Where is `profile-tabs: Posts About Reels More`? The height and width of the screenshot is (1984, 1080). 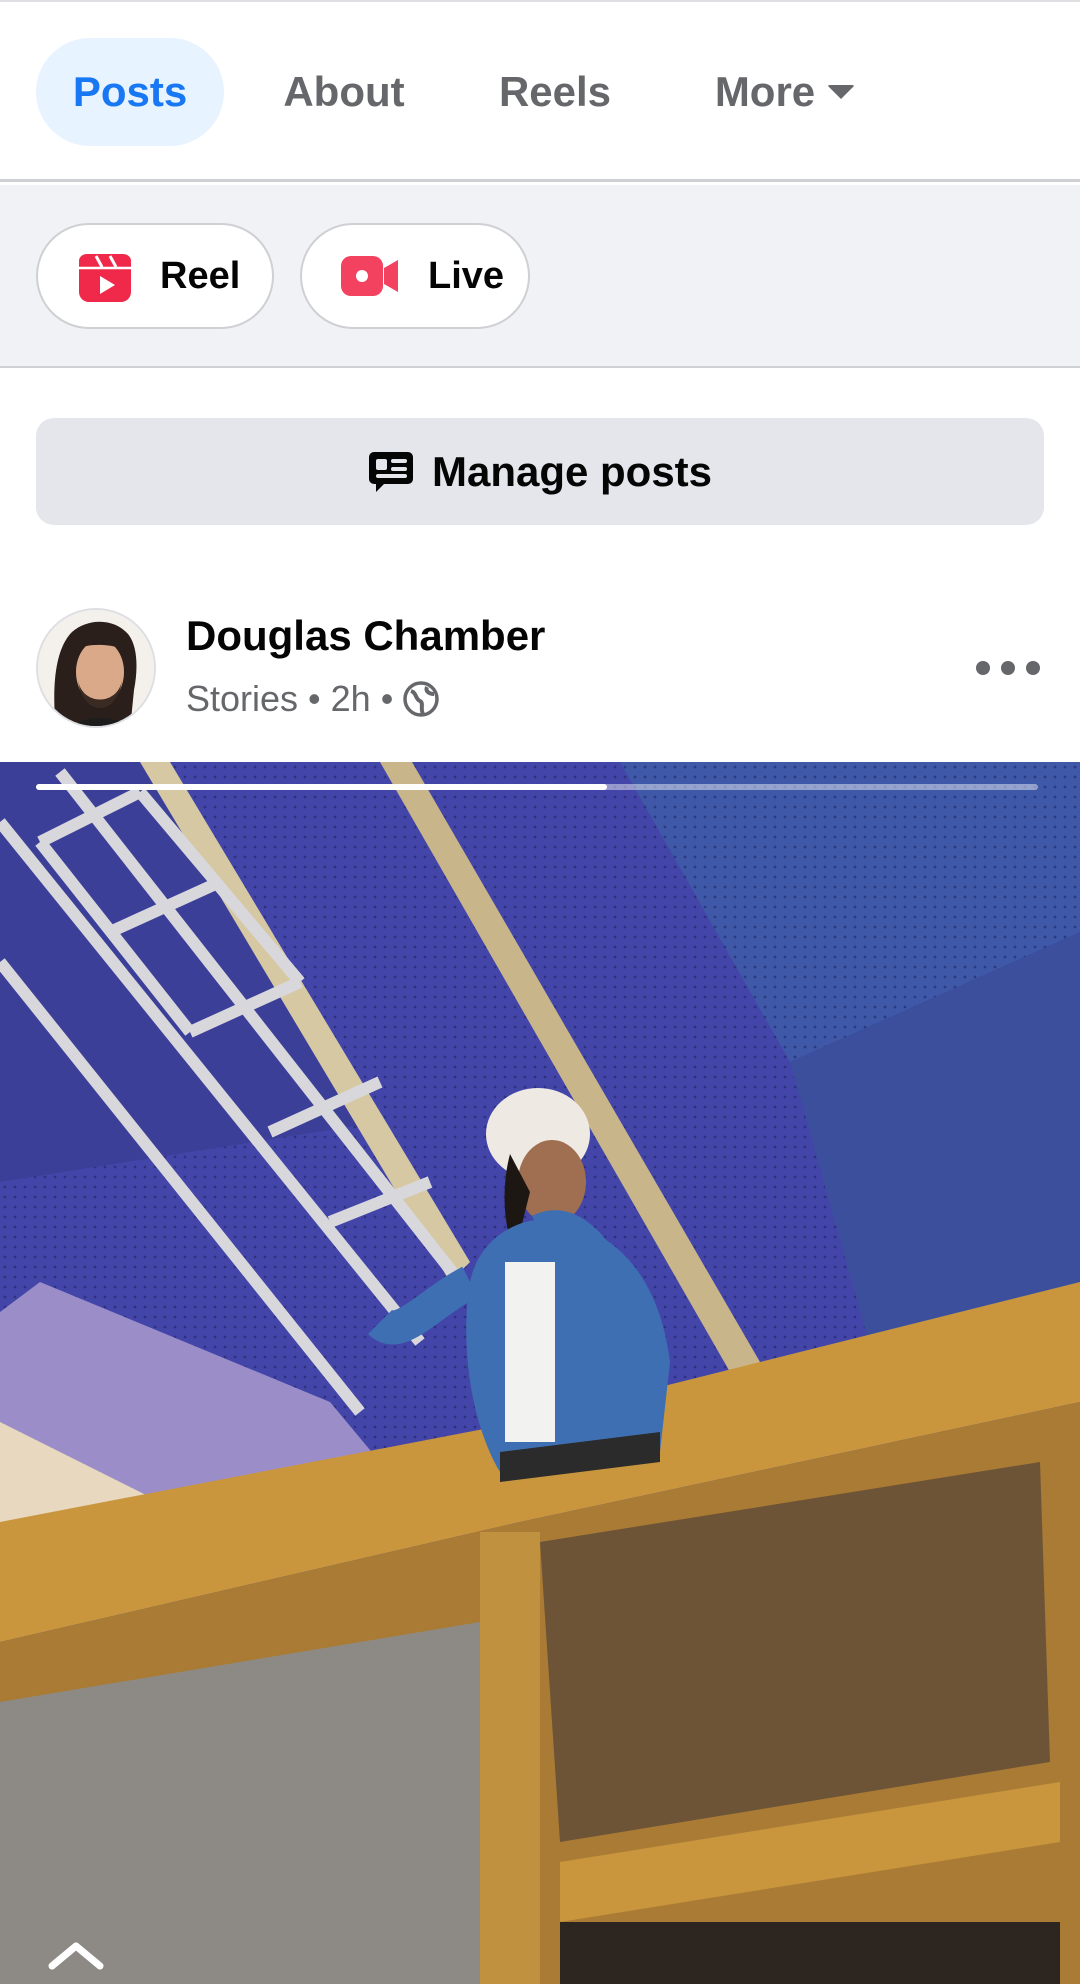
profile-tabs: Posts About Reels More is located at coordinates (540, 92).